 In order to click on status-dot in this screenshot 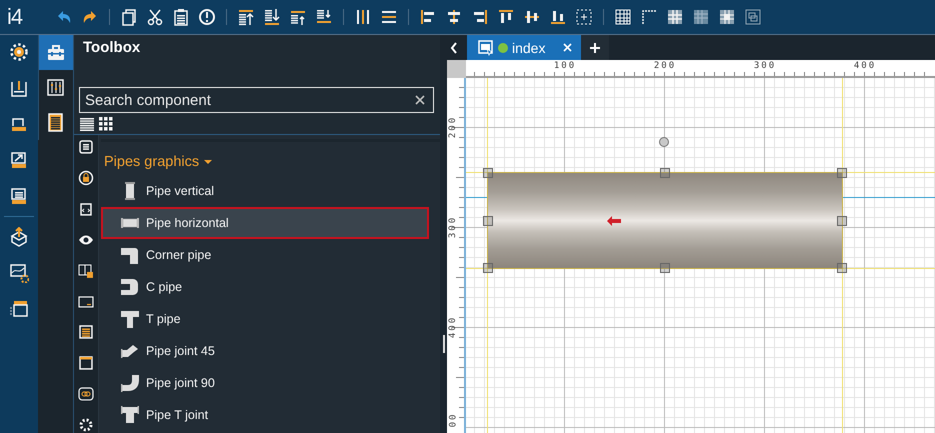, I will do `click(503, 47)`.